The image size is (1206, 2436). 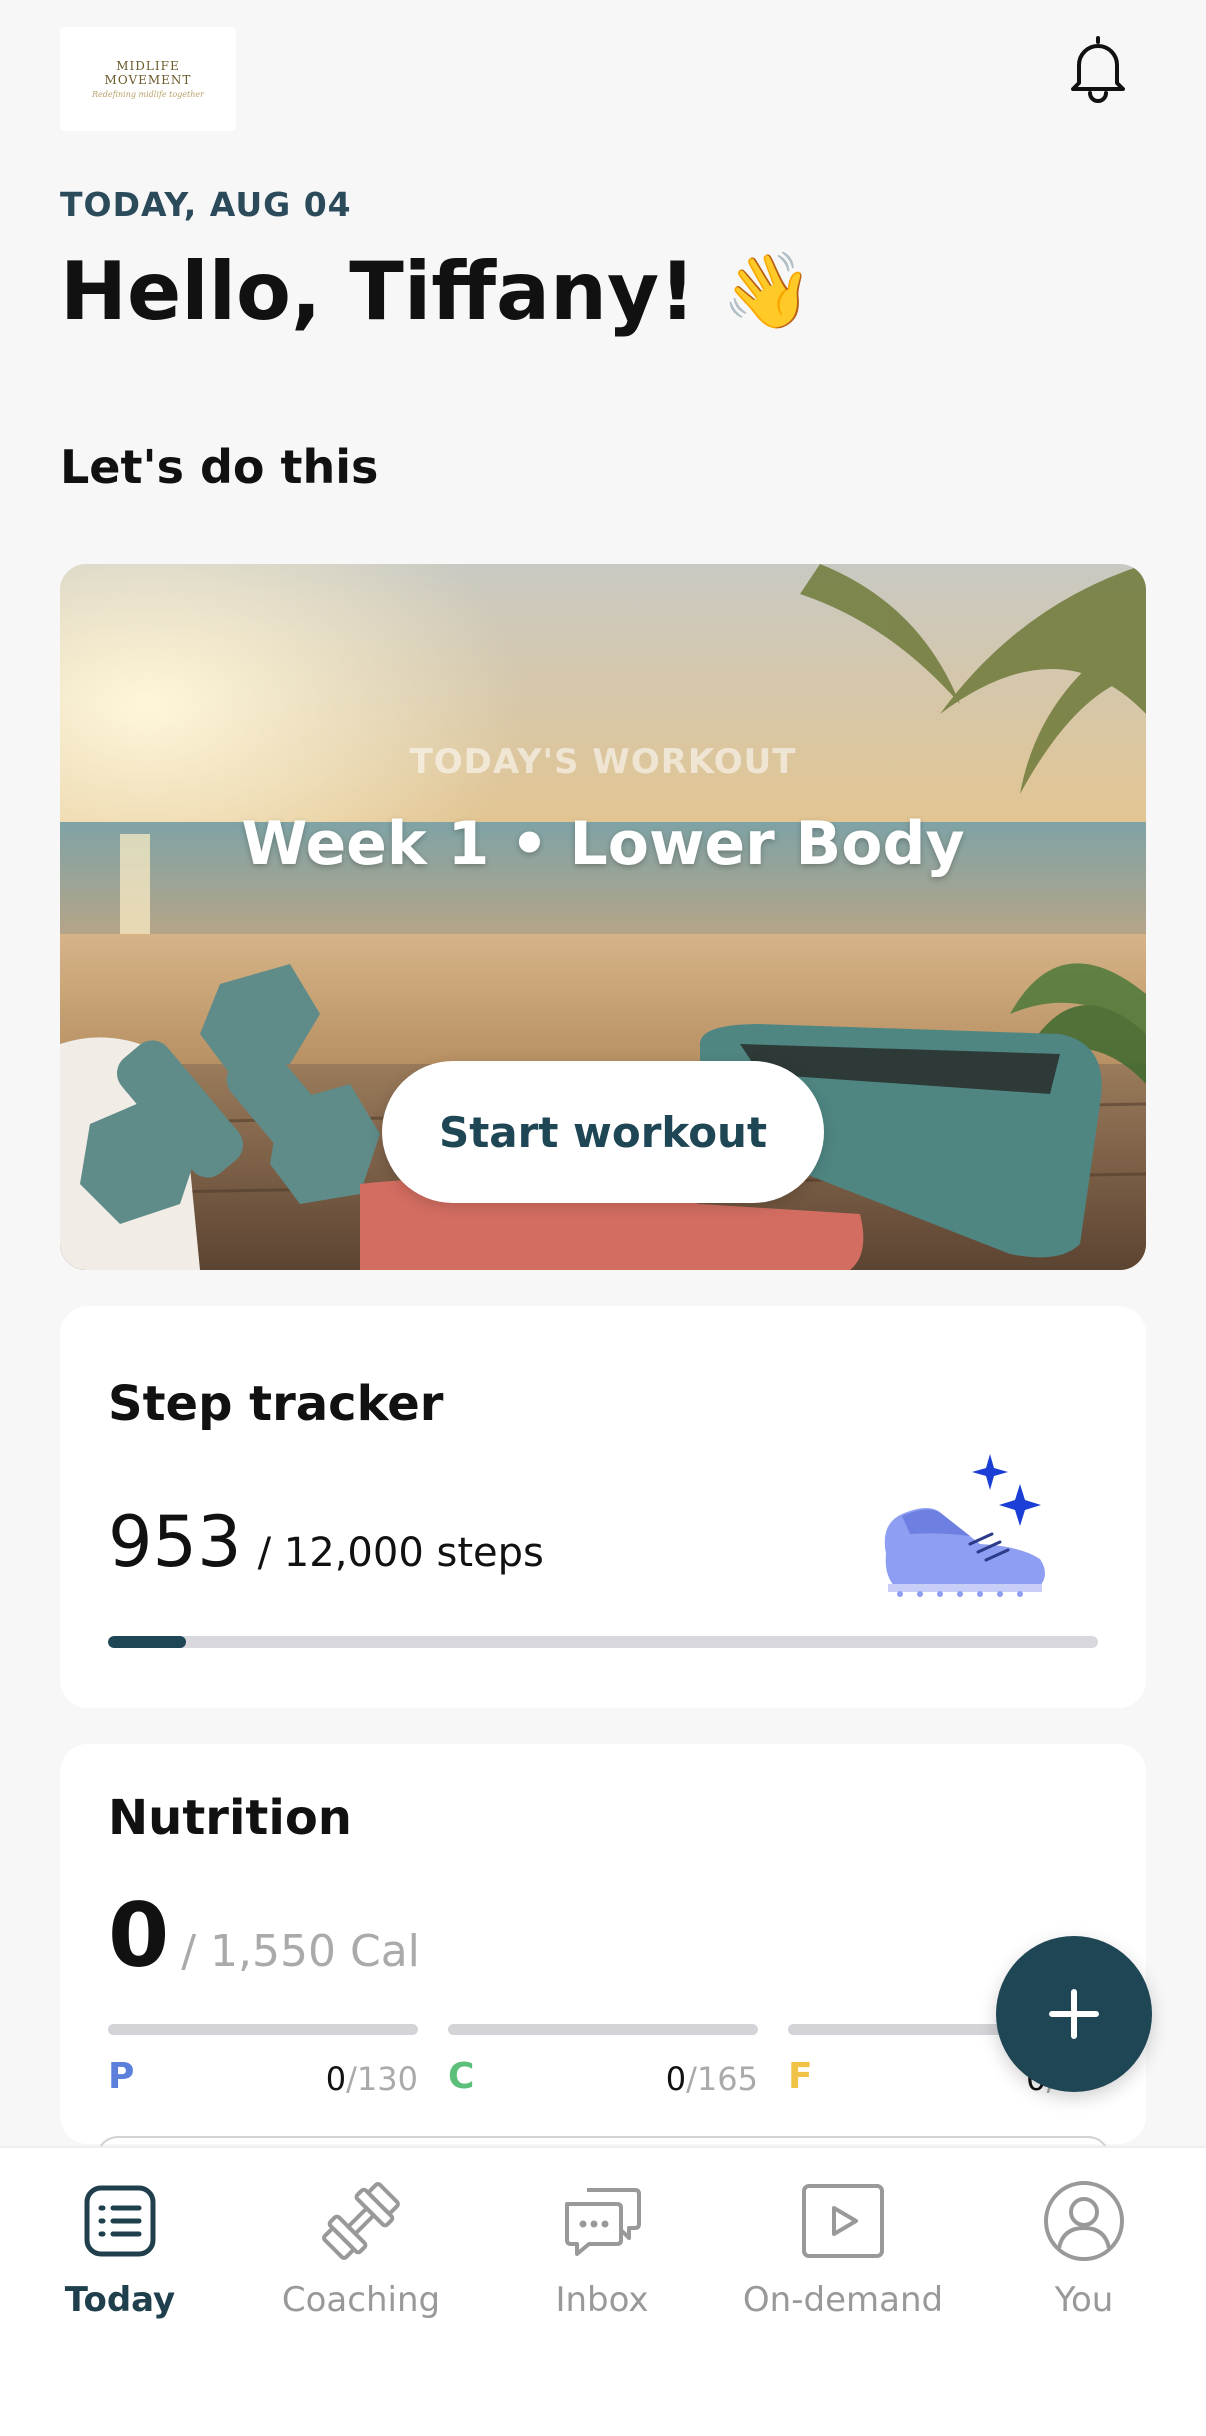 I want to click on section-heading: Let's do this, so click(x=219, y=467).